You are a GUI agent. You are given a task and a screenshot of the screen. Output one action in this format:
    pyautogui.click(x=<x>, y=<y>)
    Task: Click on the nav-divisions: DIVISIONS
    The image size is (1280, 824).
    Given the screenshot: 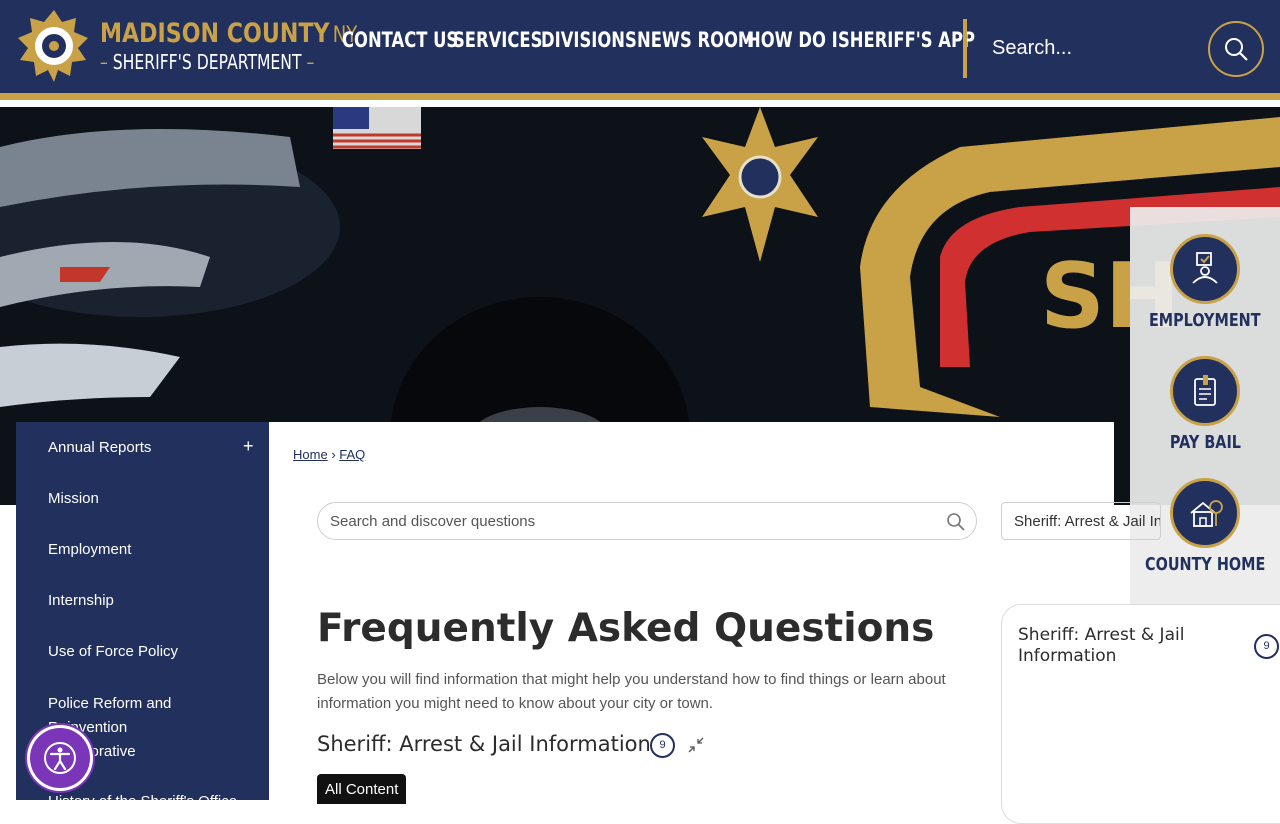 What is the action you would take?
    pyautogui.click(x=589, y=40)
    